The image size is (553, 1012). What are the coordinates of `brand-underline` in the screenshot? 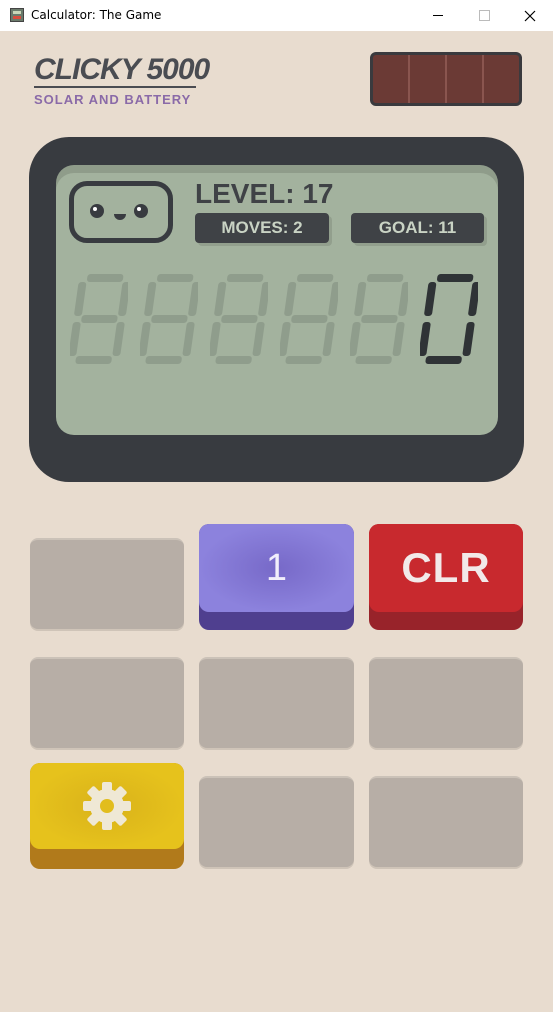 It's located at (115, 87).